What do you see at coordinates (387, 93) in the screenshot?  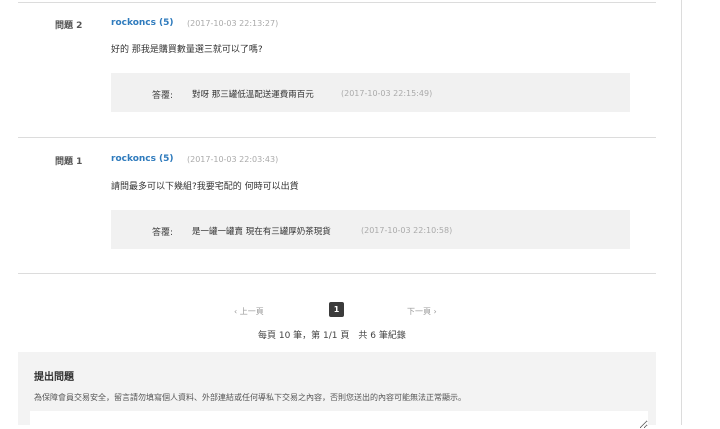 I see `answer-timestamp: (2017-10-03 22:15:49)` at bounding box center [387, 93].